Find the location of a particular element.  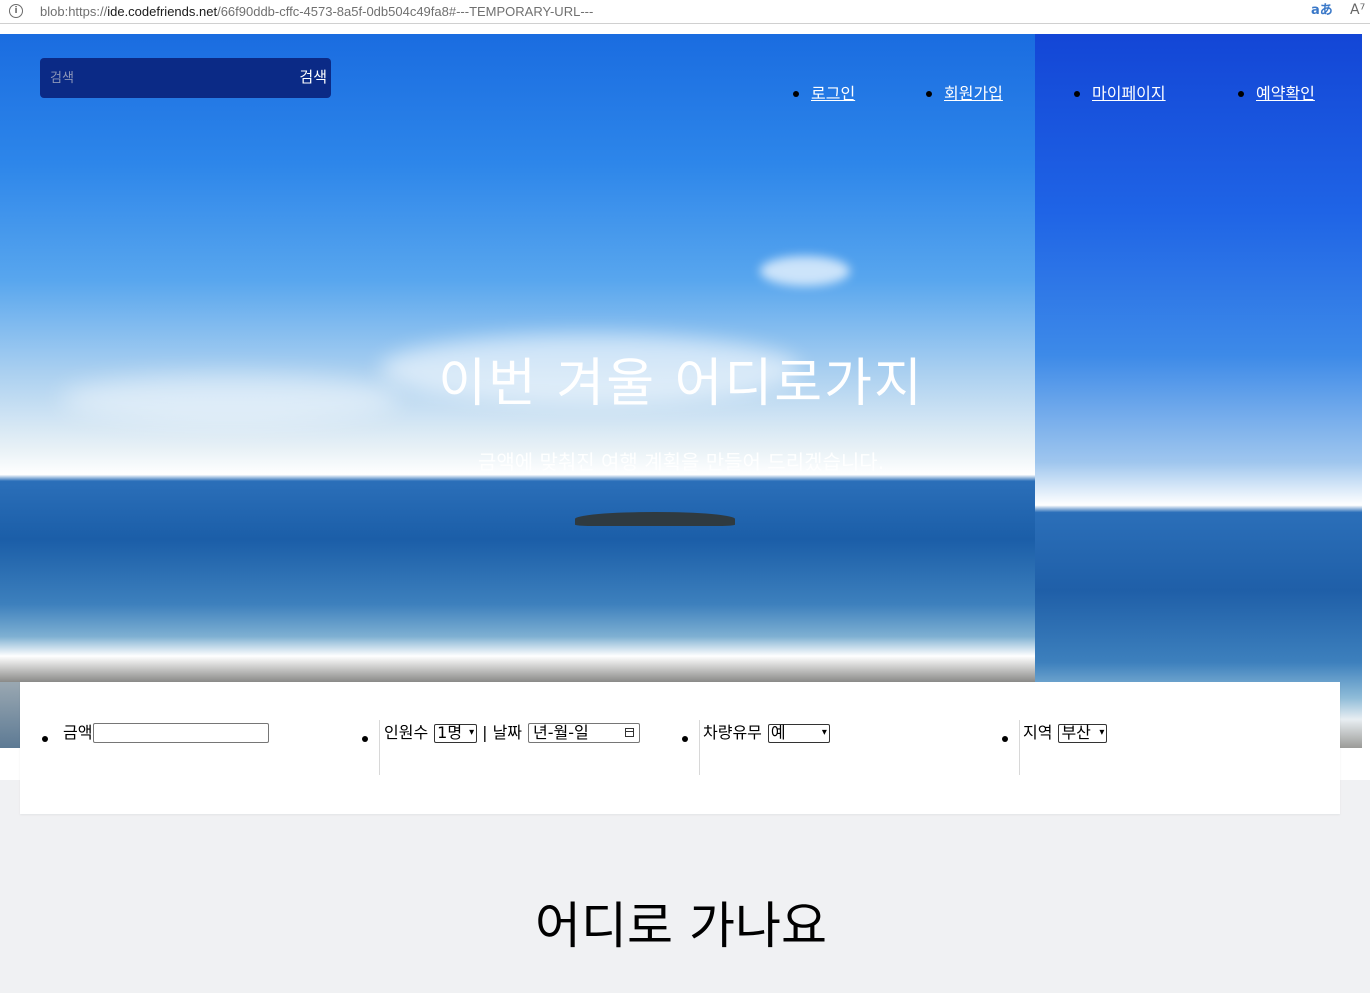

date-label: 날짜 is located at coordinates (507, 732).